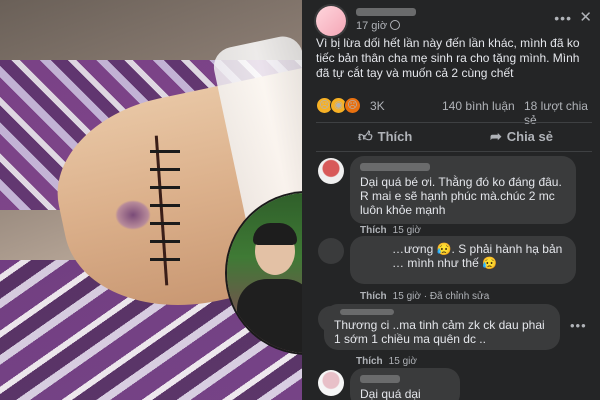 The height and width of the screenshot is (400, 600). Describe the element at coordinates (496, 136) in the screenshot. I see `share-icon: ➦` at that location.